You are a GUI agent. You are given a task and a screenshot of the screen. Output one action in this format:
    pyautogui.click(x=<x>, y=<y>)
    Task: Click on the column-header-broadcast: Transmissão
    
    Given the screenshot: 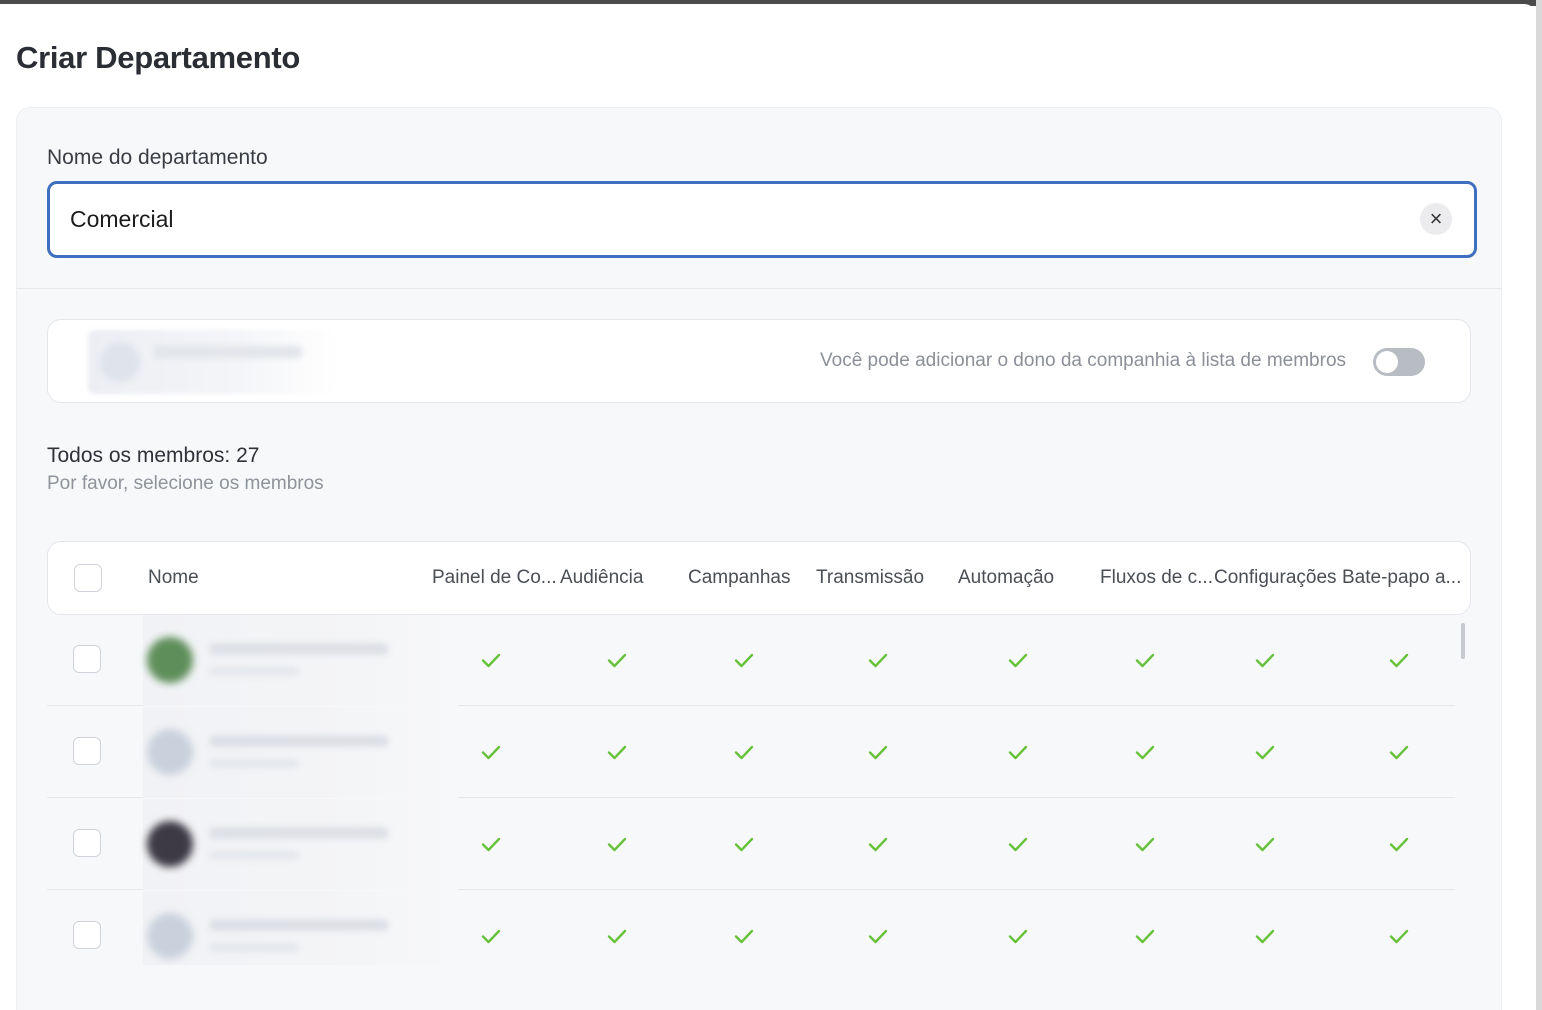 What is the action you would take?
    pyautogui.click(x=881, y=578)
    